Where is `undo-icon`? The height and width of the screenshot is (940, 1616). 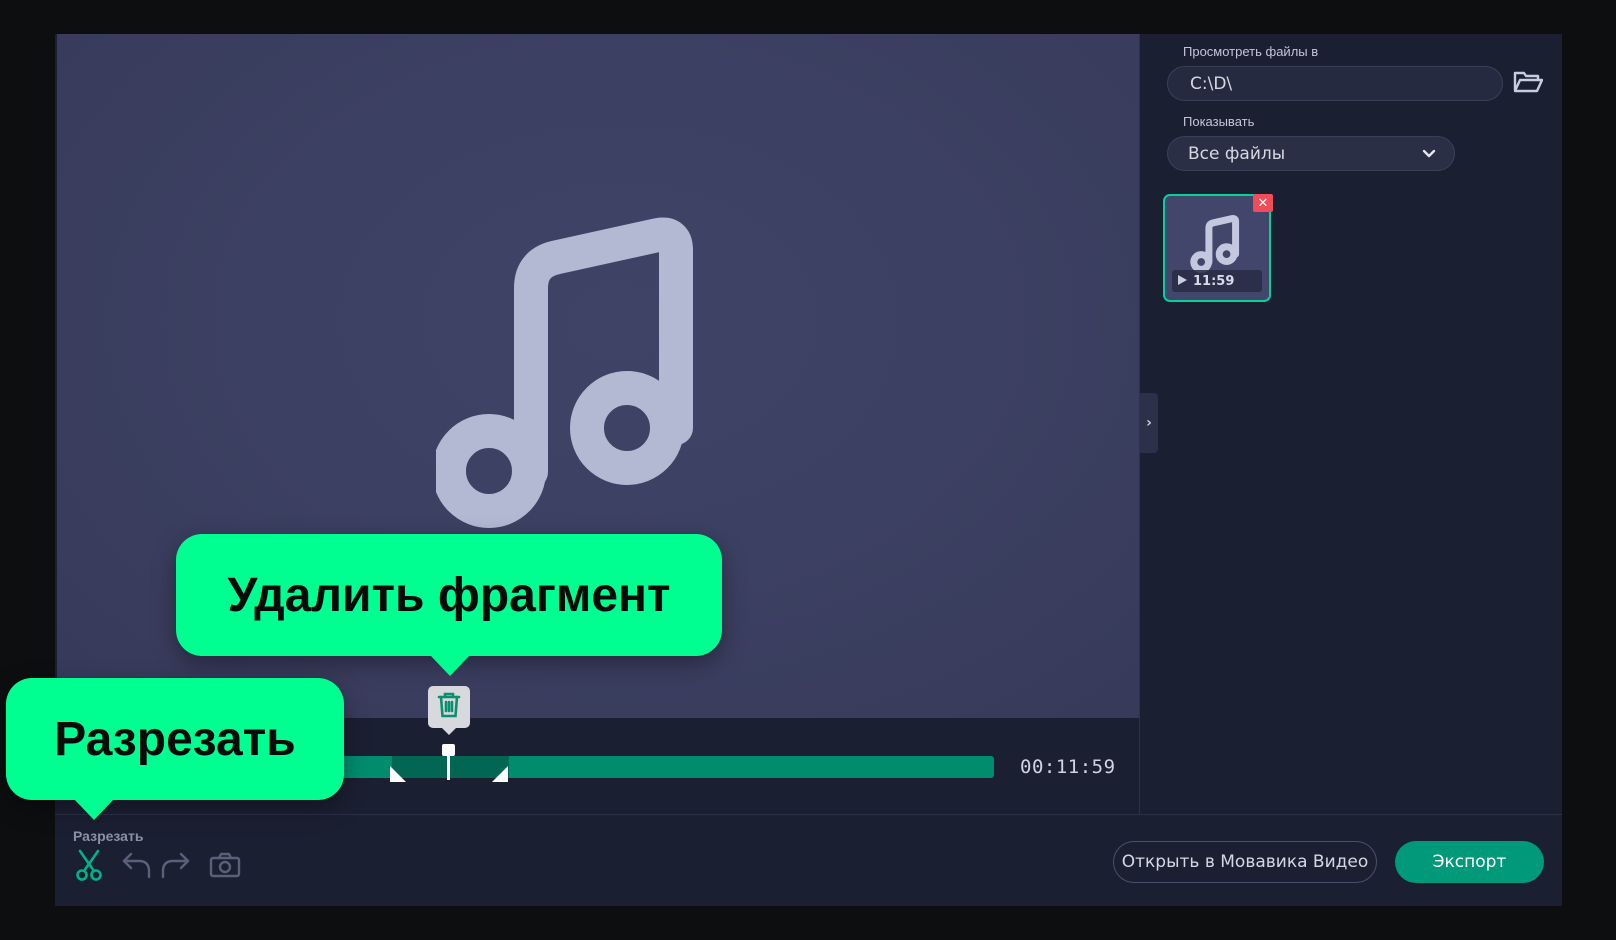
undo-icon is located at coordinates (137, 867).